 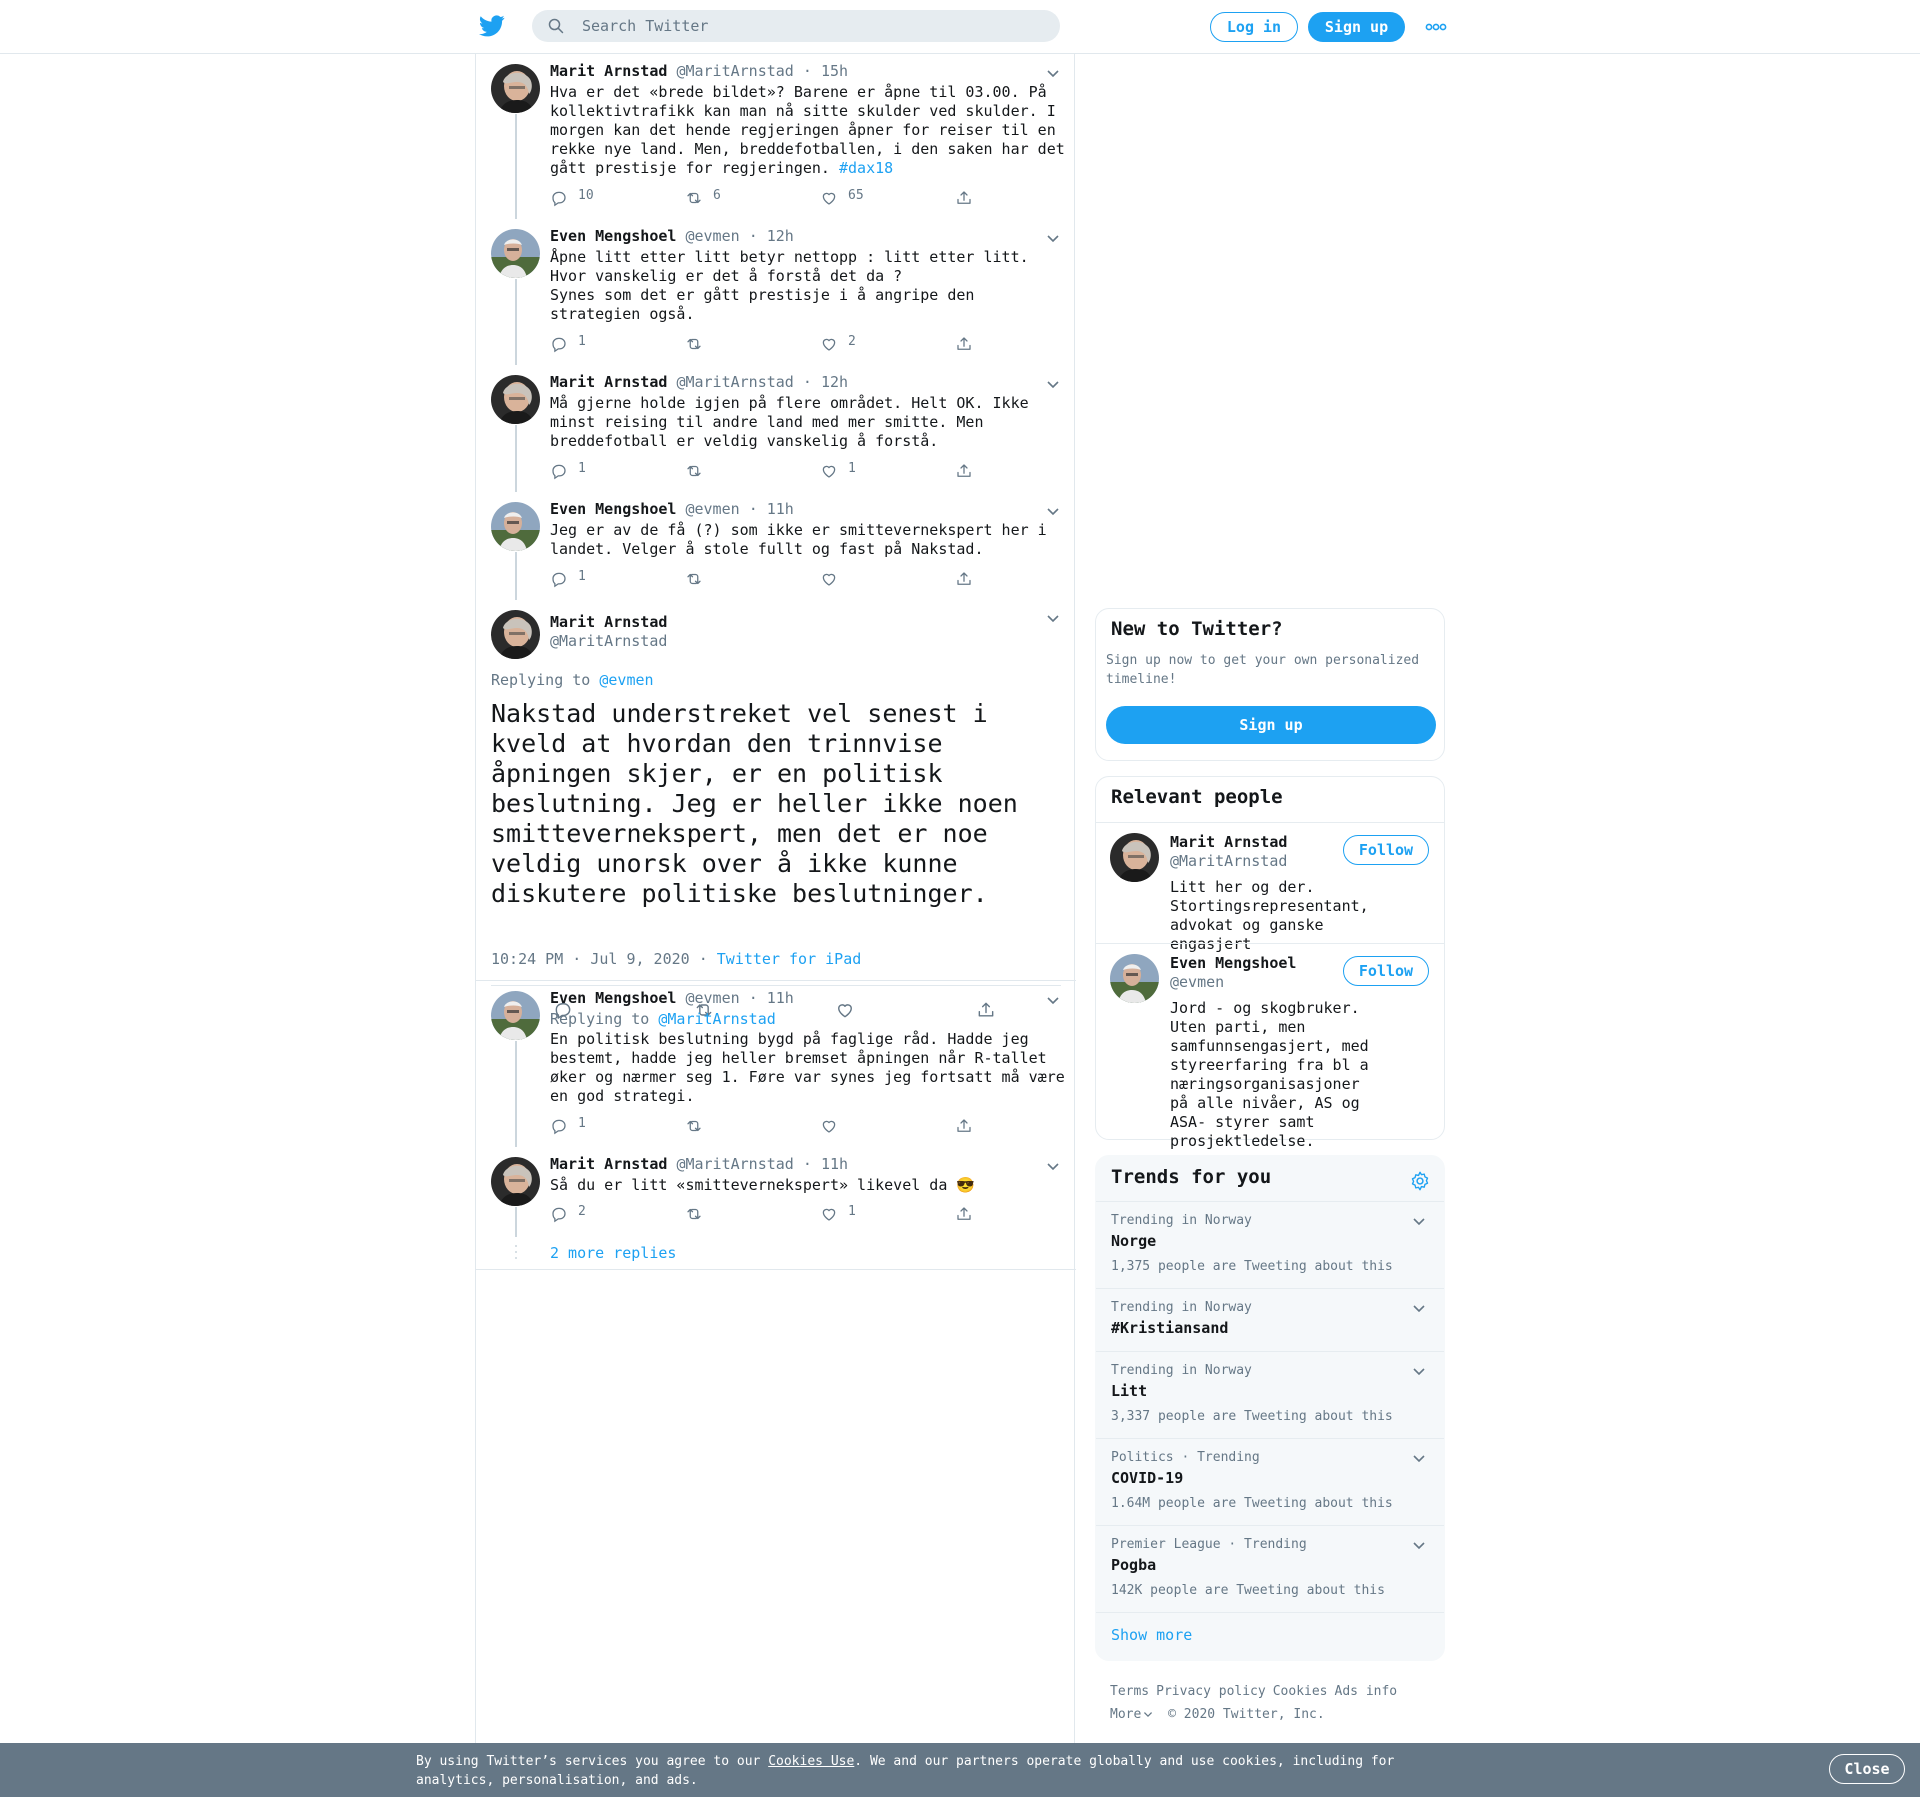 I want to click on gear-icon, so click(x=1420, y=1181).